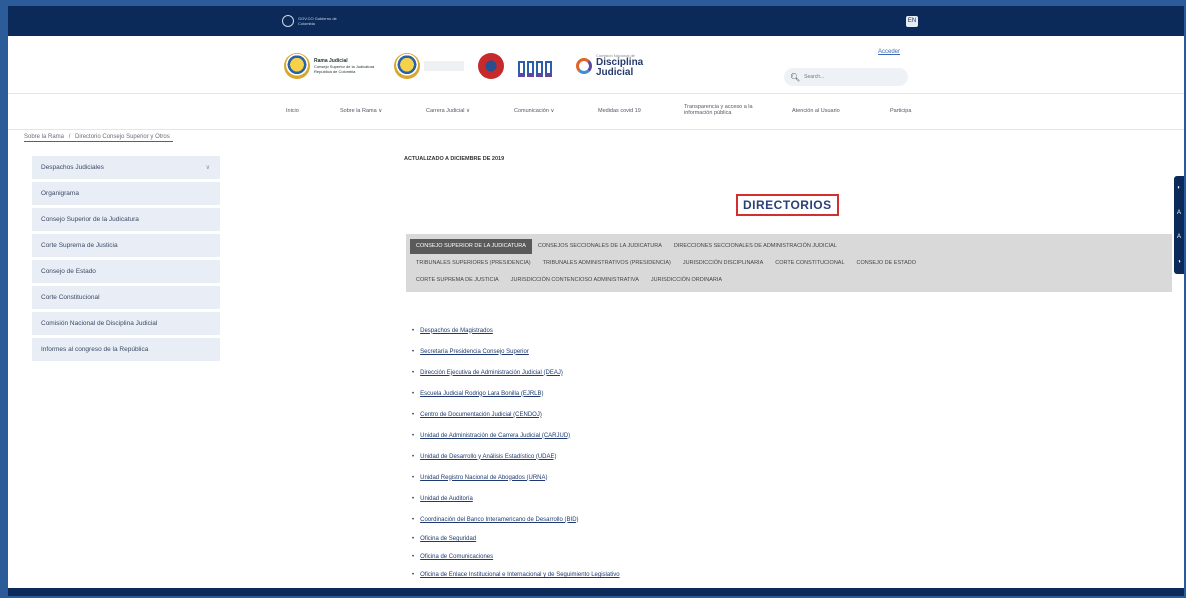 The width and height of the screenshot is (1186, 598). Describe the element at coordinates (900, 111) in the screenshot. I see `nav-participa: Participa` at that location.